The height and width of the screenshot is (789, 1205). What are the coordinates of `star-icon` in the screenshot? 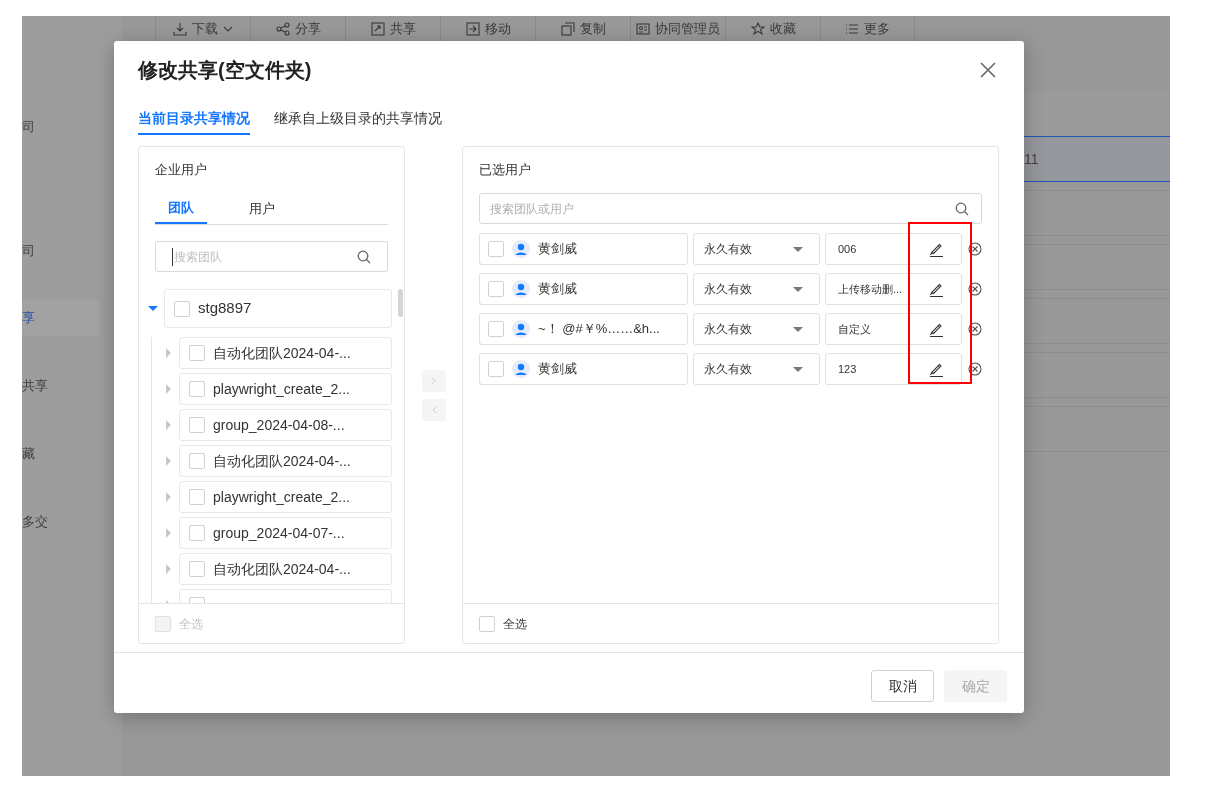 It's located at (757, 28).